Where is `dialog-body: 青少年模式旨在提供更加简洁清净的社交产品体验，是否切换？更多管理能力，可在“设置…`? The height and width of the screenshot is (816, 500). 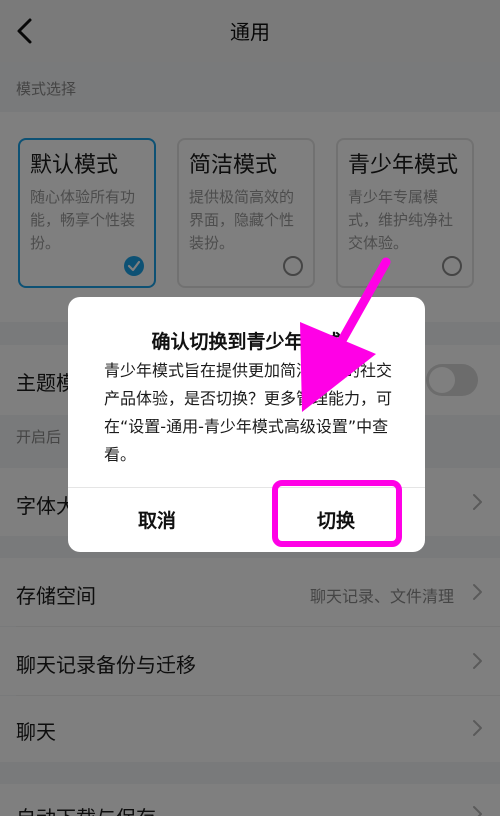 dialog-body: 青少年模式旨在提供更加简洁清净的社交产品体验，是否切换？更多管理能力，可在“设置… is located at coordinates (248, 412).